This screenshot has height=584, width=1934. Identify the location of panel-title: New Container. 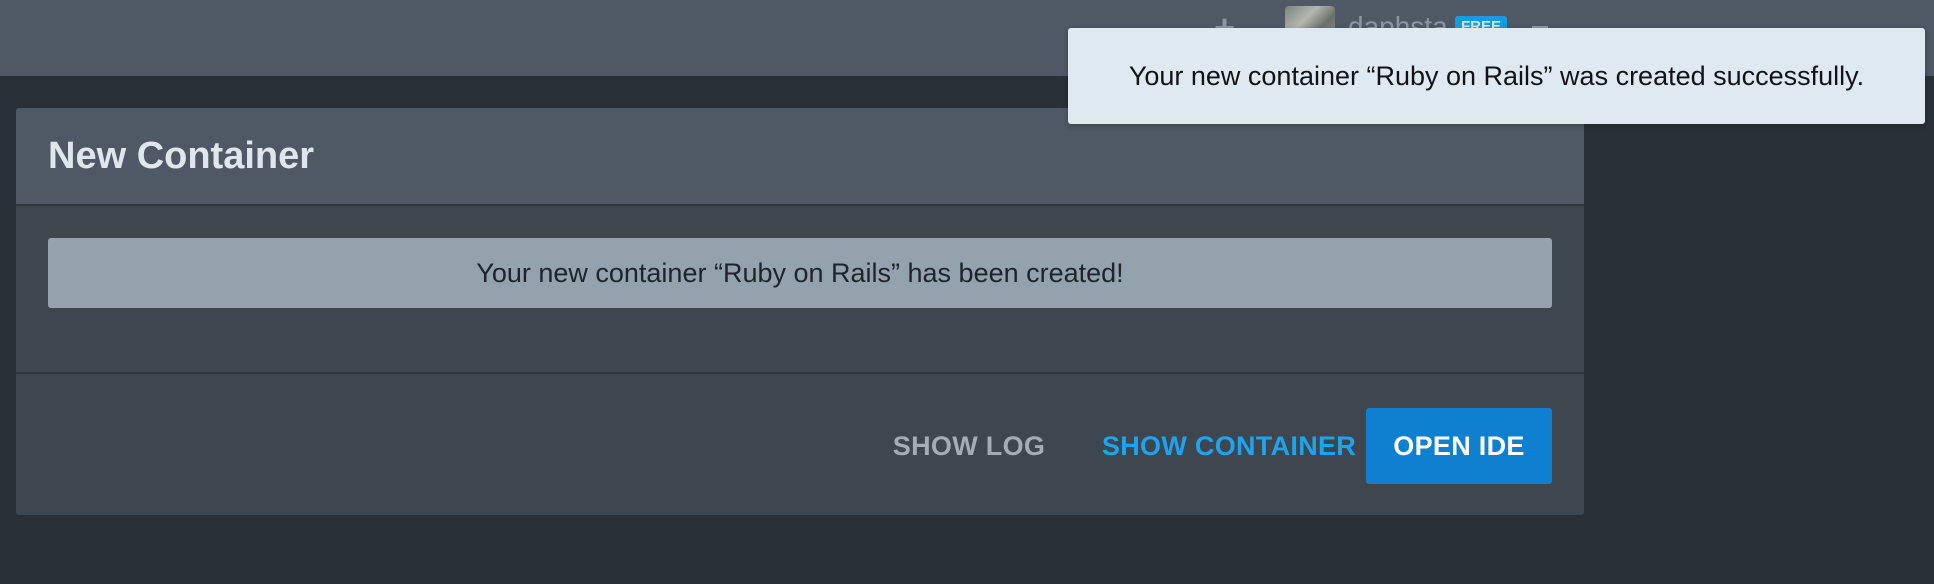
(181, 156).